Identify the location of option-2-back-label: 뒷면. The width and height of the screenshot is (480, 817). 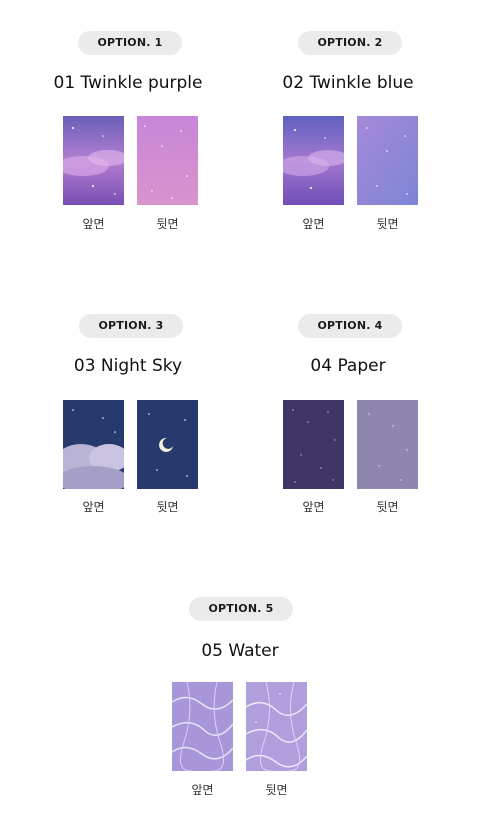
(387, 224).